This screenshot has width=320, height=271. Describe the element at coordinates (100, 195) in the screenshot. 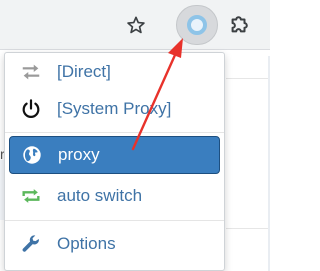

I see `menu-item-label: auto switch` at that location.